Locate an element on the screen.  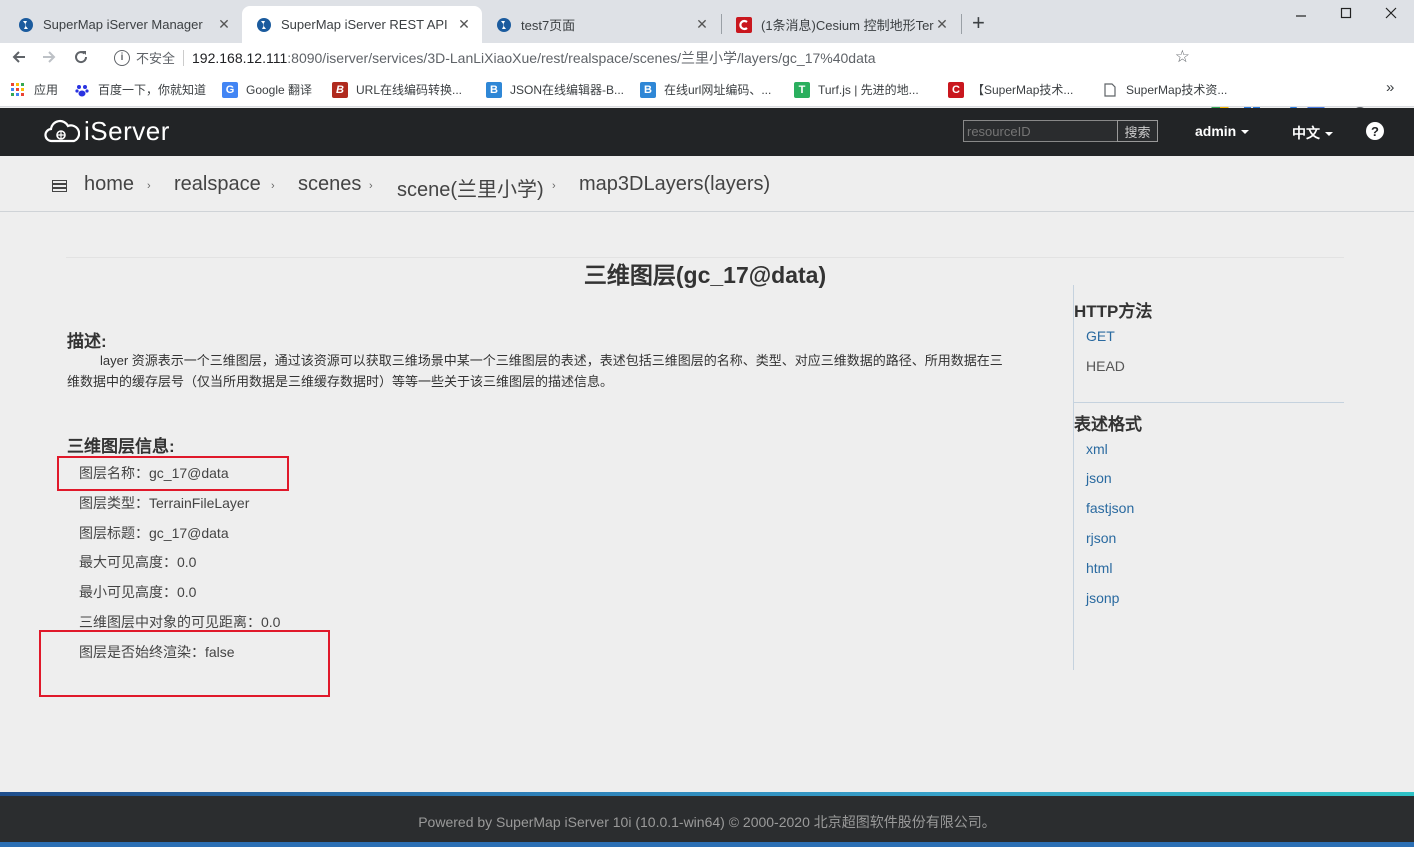
user-menu: admin is located at coordinates (1222, 131).